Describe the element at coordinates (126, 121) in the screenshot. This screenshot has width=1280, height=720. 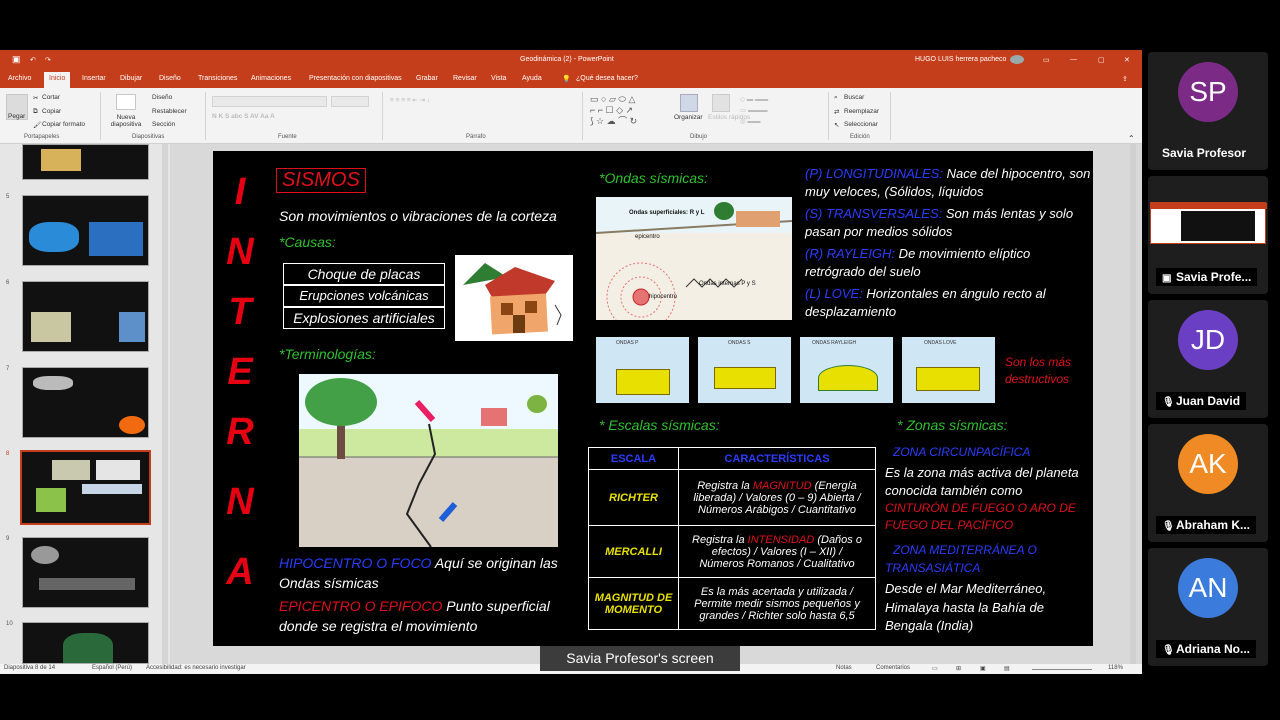
I see `new-slide-button: Nueva diapositiva` at that location.